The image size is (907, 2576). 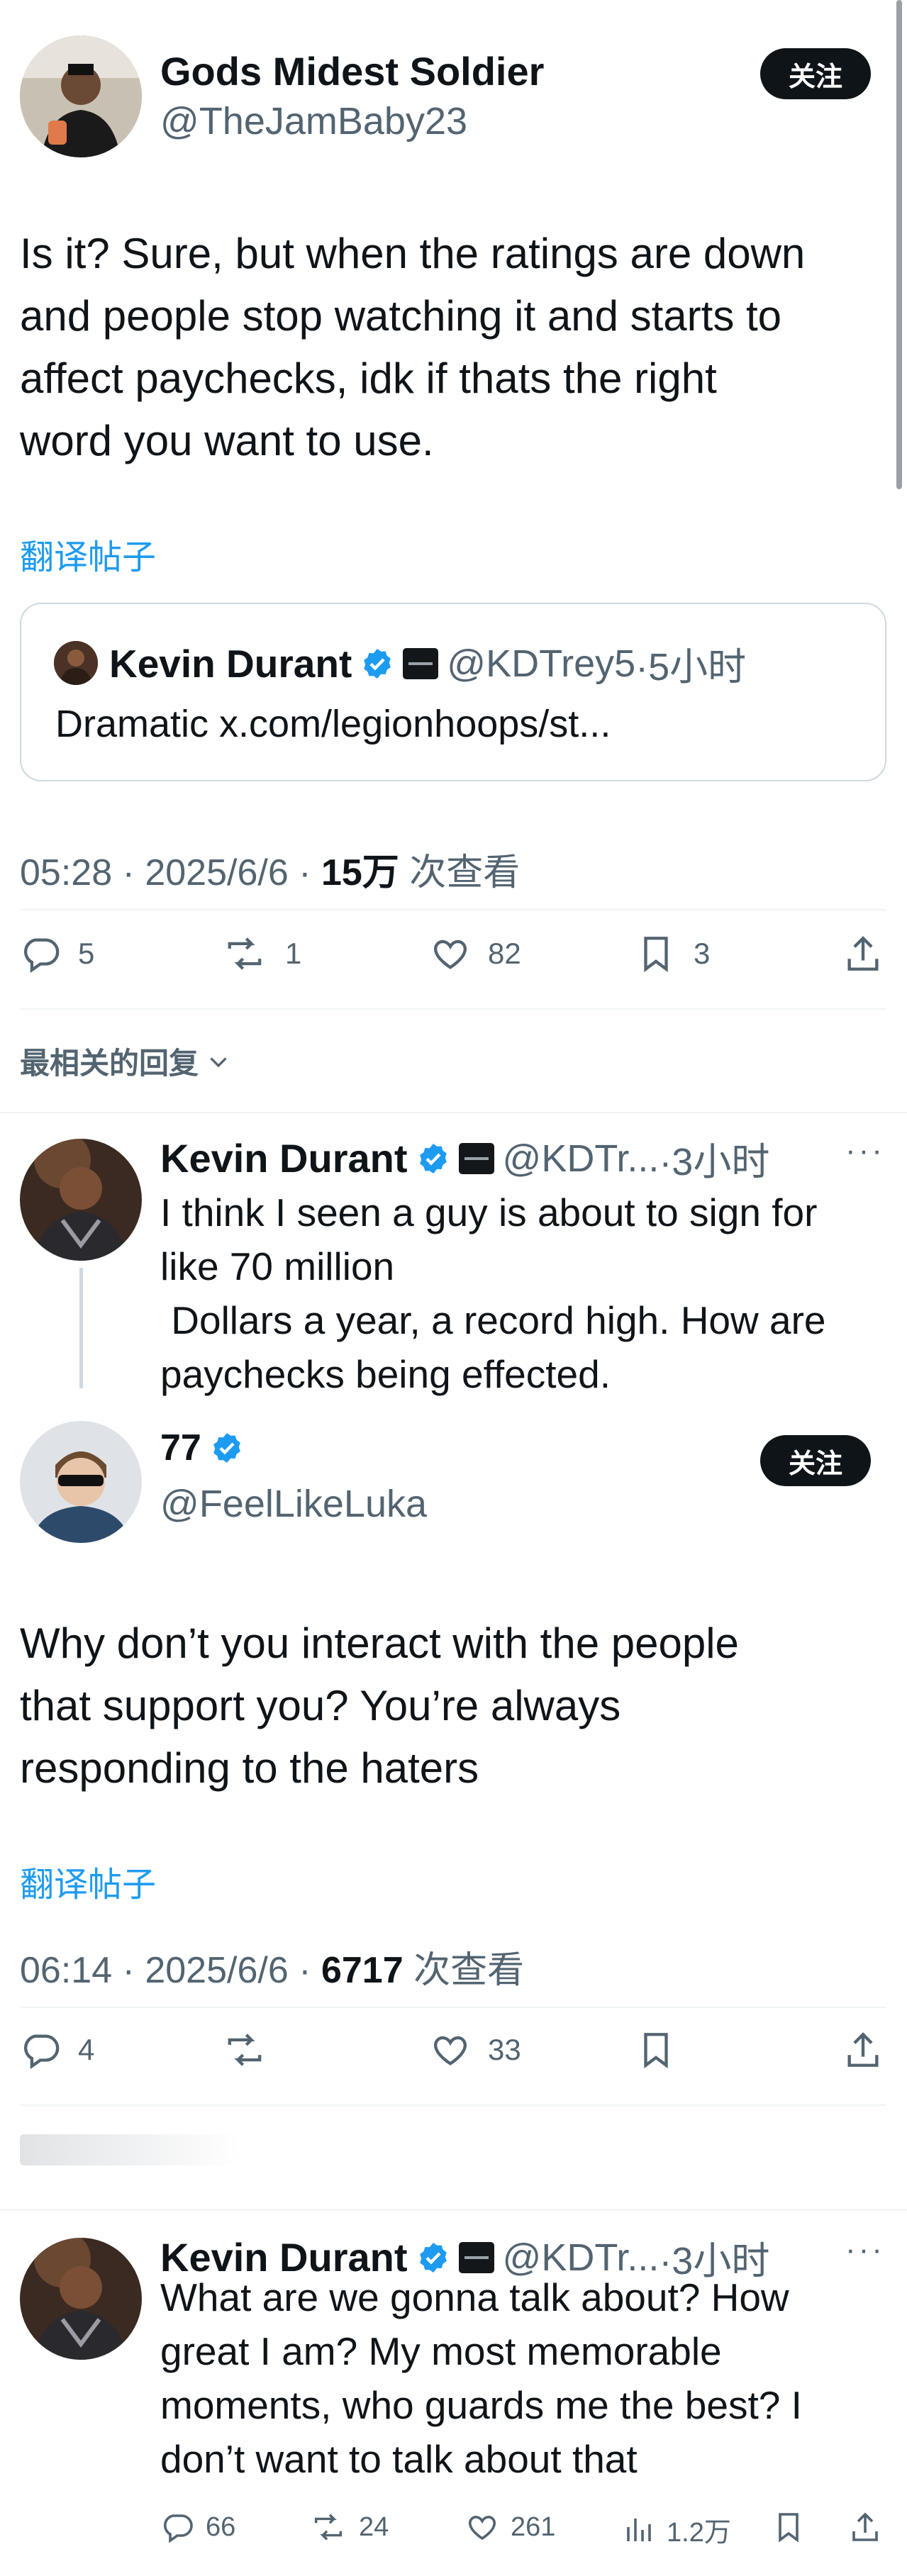 I want to click on repost-button: 1, so click(x=261, y=953).